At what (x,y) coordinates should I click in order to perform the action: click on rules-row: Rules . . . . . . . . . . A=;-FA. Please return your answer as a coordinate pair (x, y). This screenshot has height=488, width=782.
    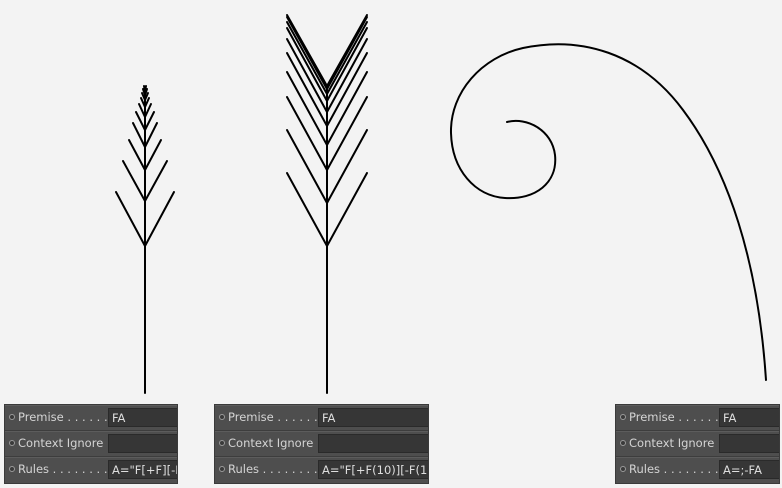
    Looking at the image, I should click on (697, 469).